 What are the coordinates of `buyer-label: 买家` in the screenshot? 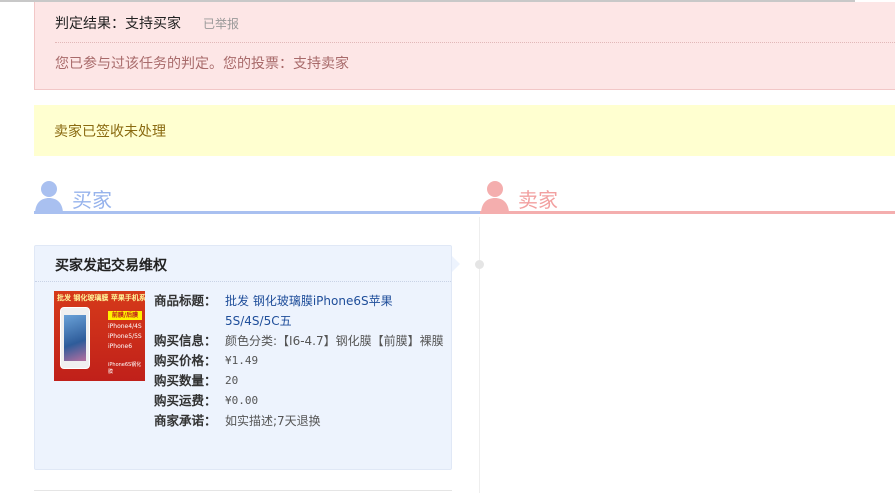 It's located at (92, 200).